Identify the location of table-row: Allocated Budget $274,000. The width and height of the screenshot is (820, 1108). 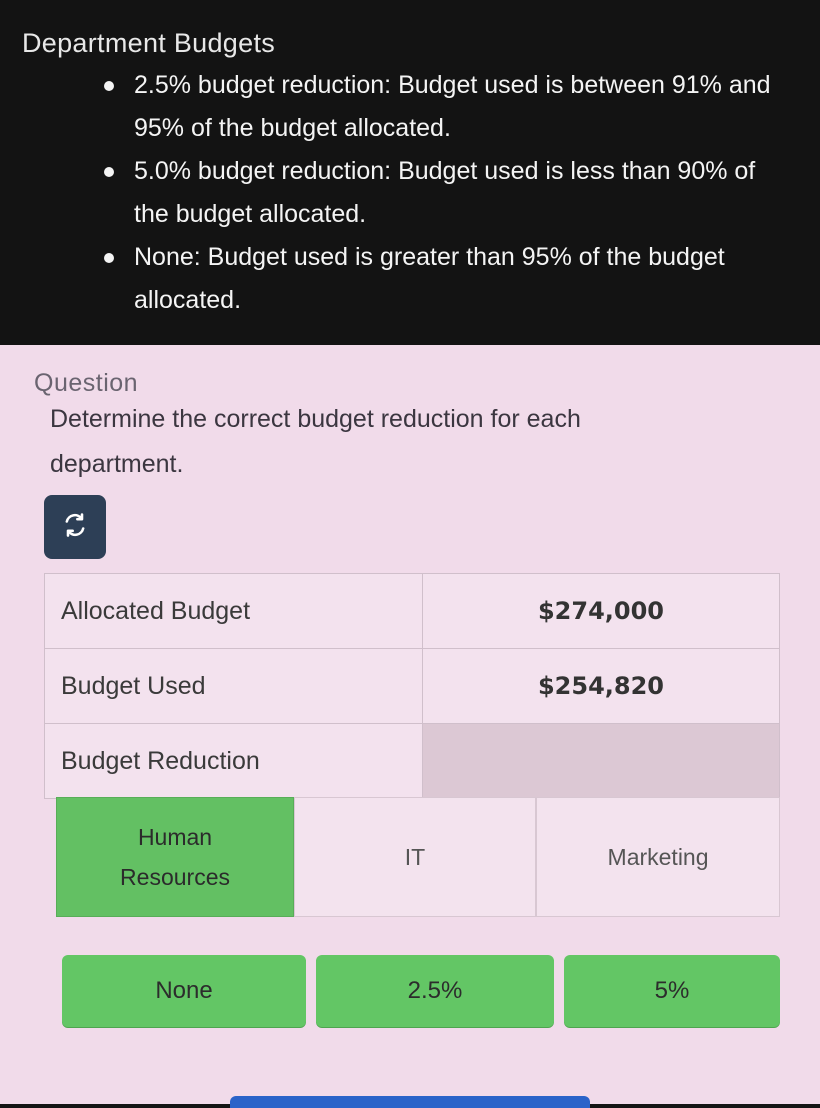
(412, 611).